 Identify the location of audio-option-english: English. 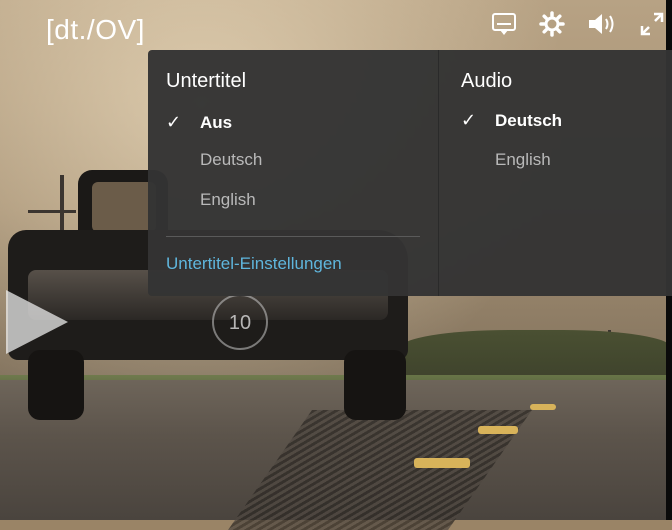
(506, 160).